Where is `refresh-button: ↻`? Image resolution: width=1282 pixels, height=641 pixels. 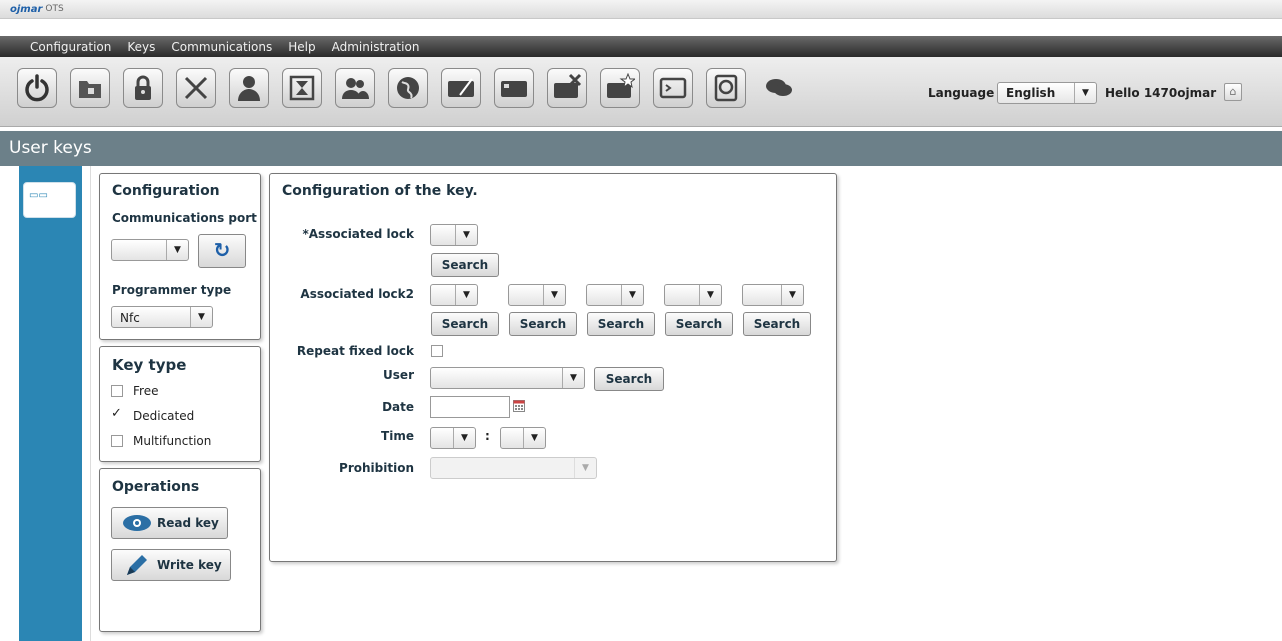
refresh-button: ↻ is located at coordinates (222, 251).